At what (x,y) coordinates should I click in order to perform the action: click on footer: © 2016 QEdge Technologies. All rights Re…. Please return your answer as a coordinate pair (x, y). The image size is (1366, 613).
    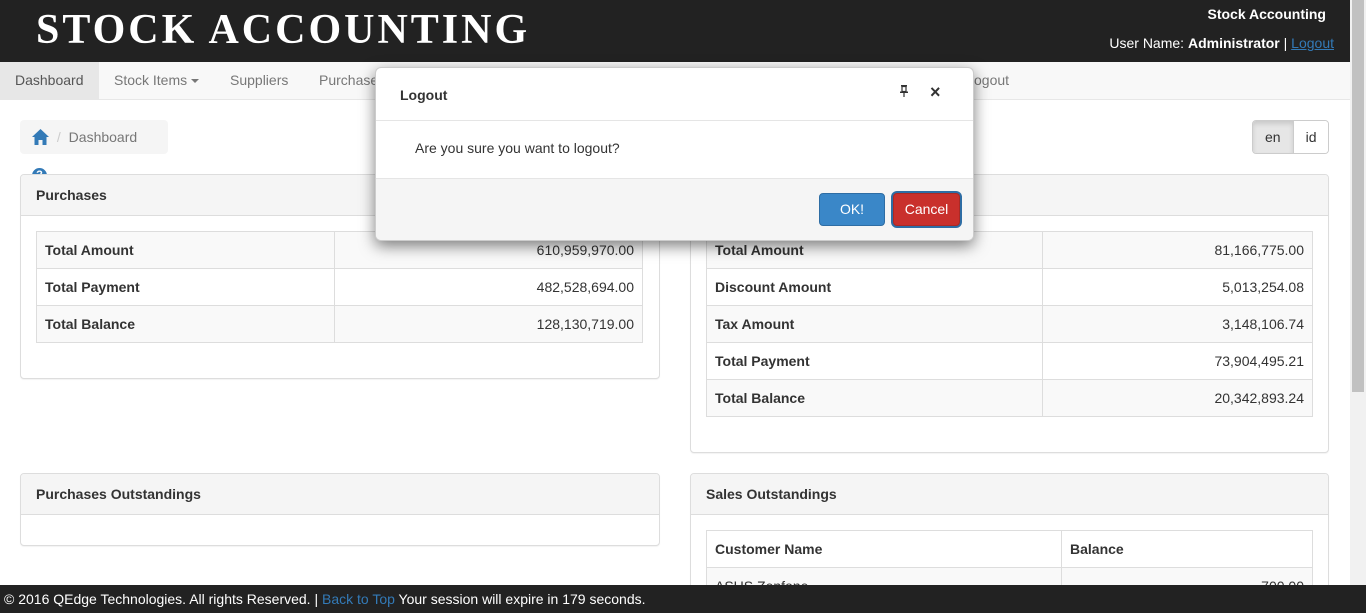
    Looking at the image, I should click on (683, 599).